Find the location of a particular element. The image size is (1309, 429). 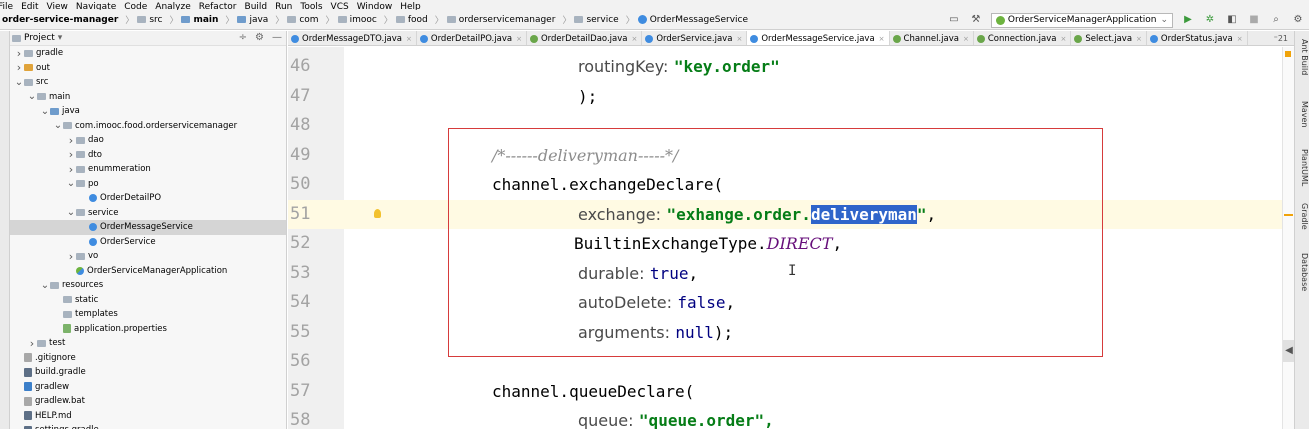

menu-item-window: Window is located at coordinates (375, 7).